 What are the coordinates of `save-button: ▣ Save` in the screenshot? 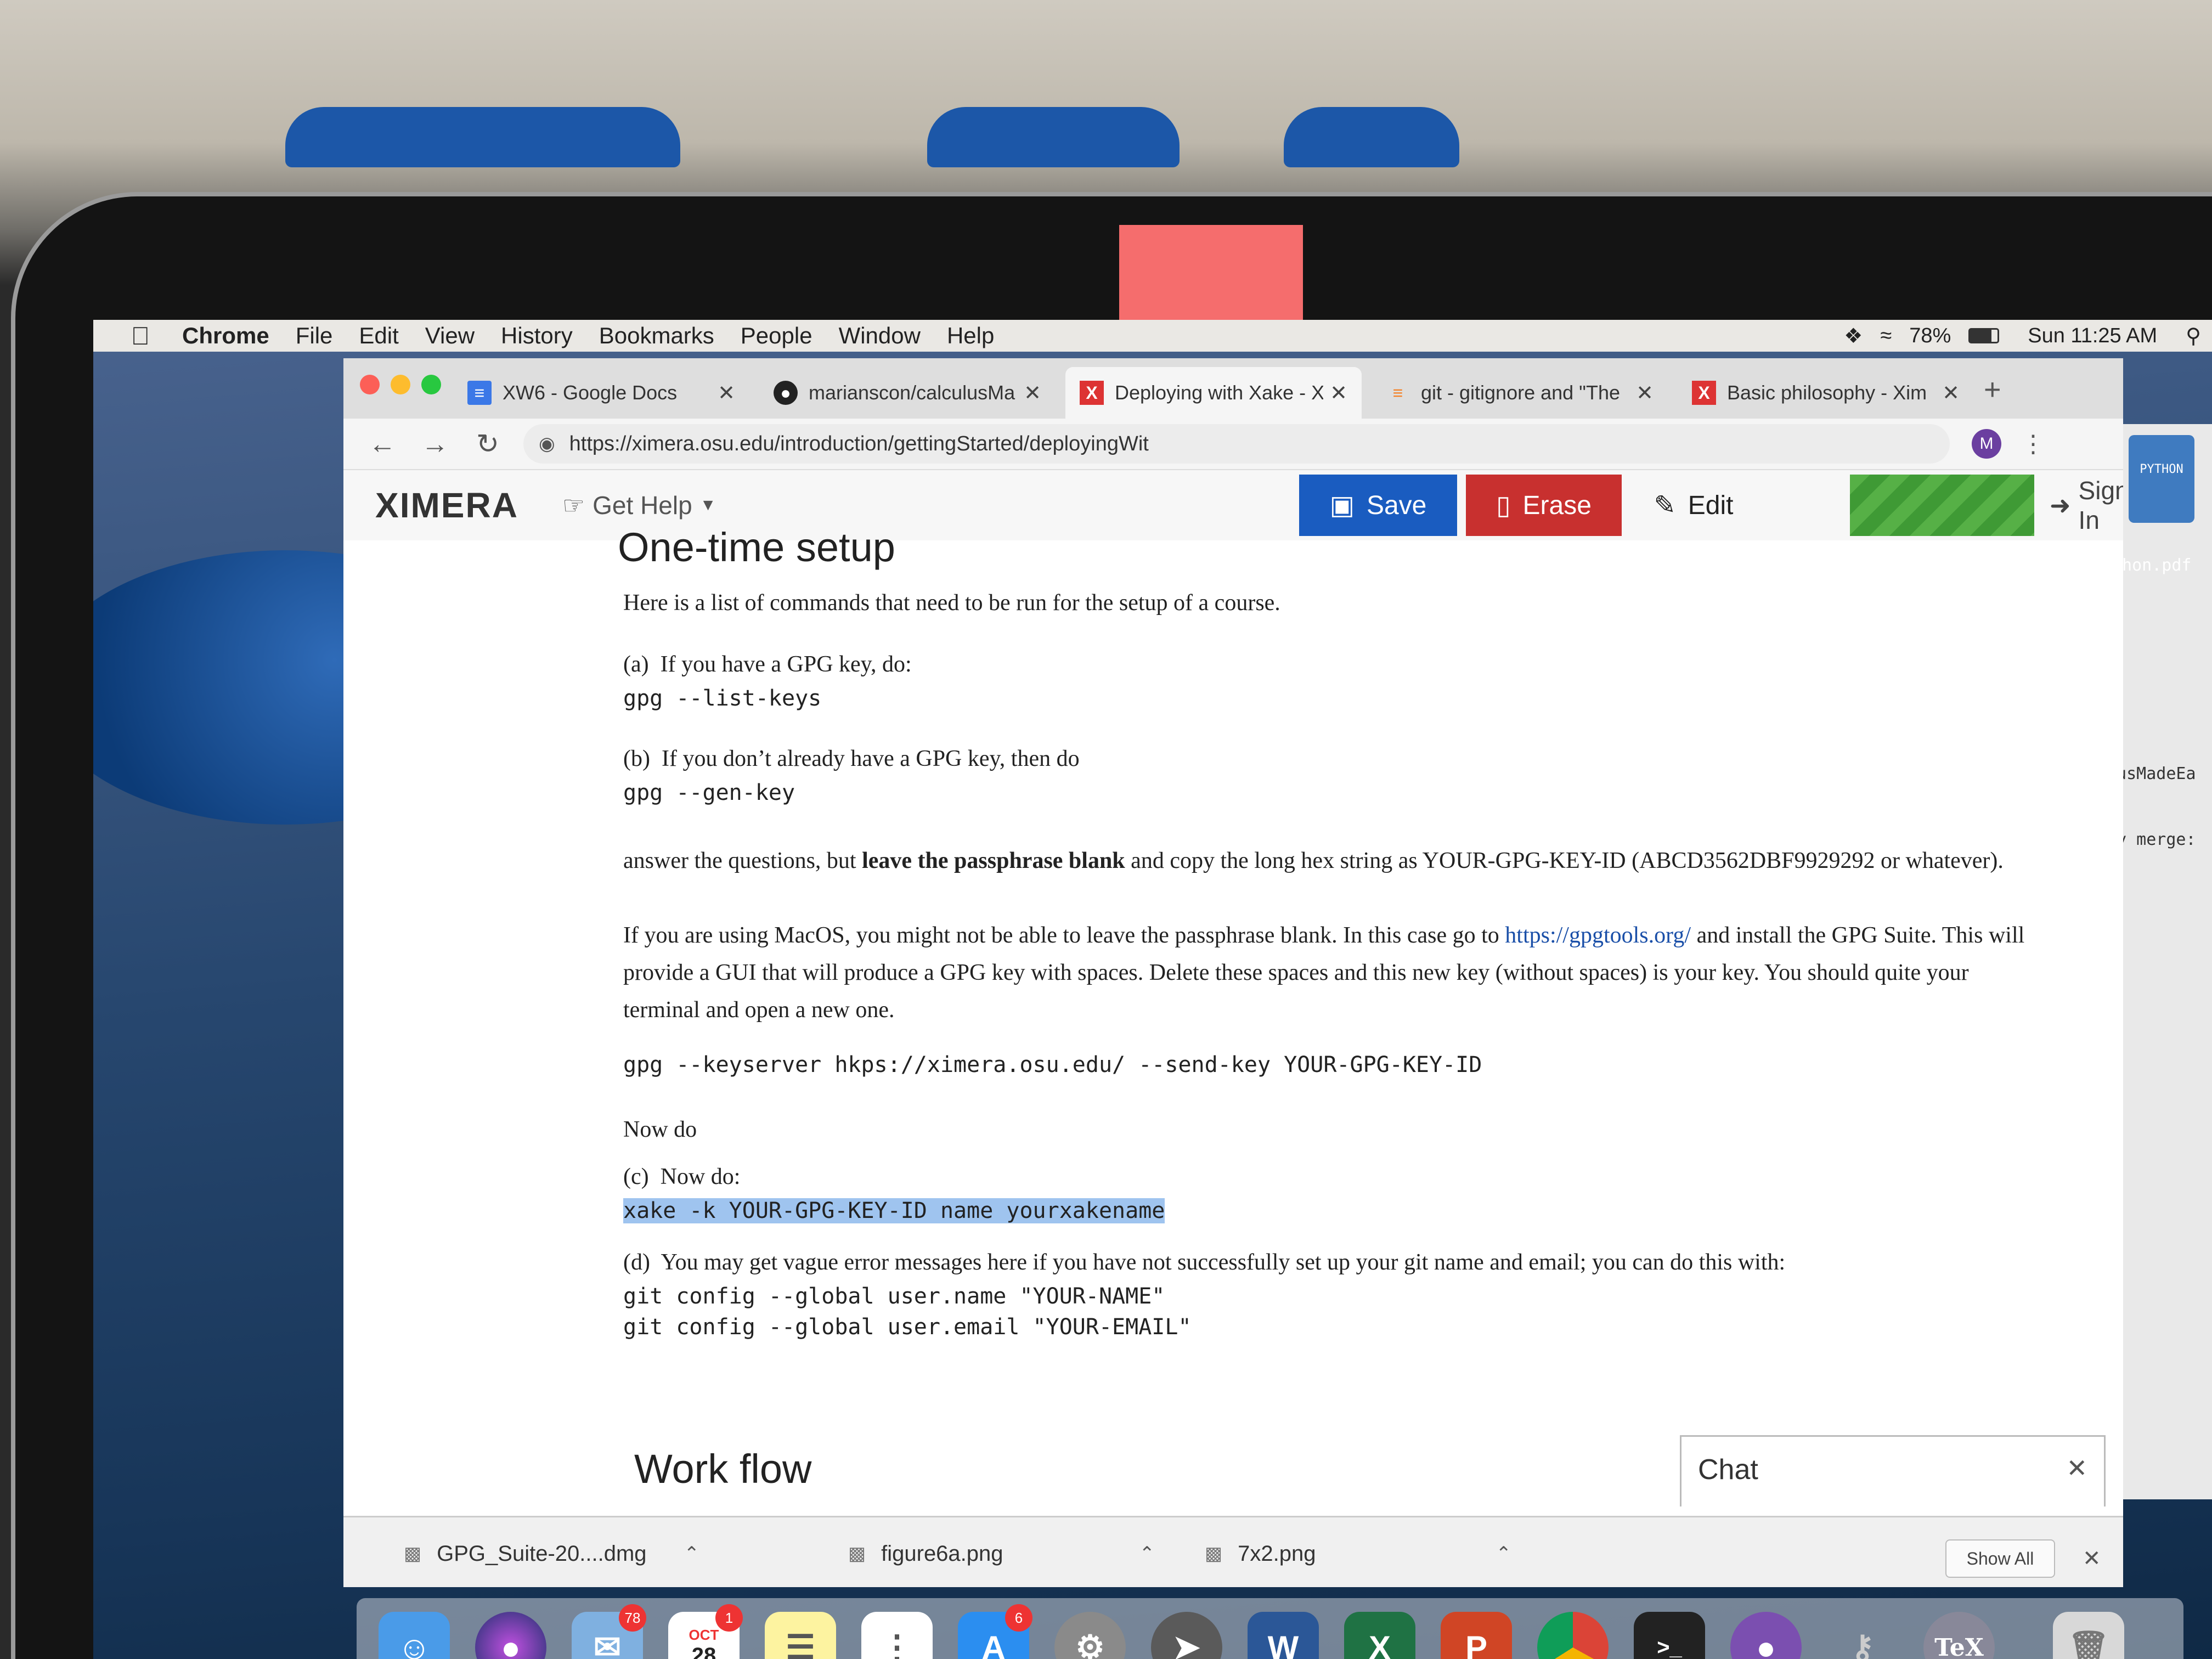 It's located at (1378, 505).